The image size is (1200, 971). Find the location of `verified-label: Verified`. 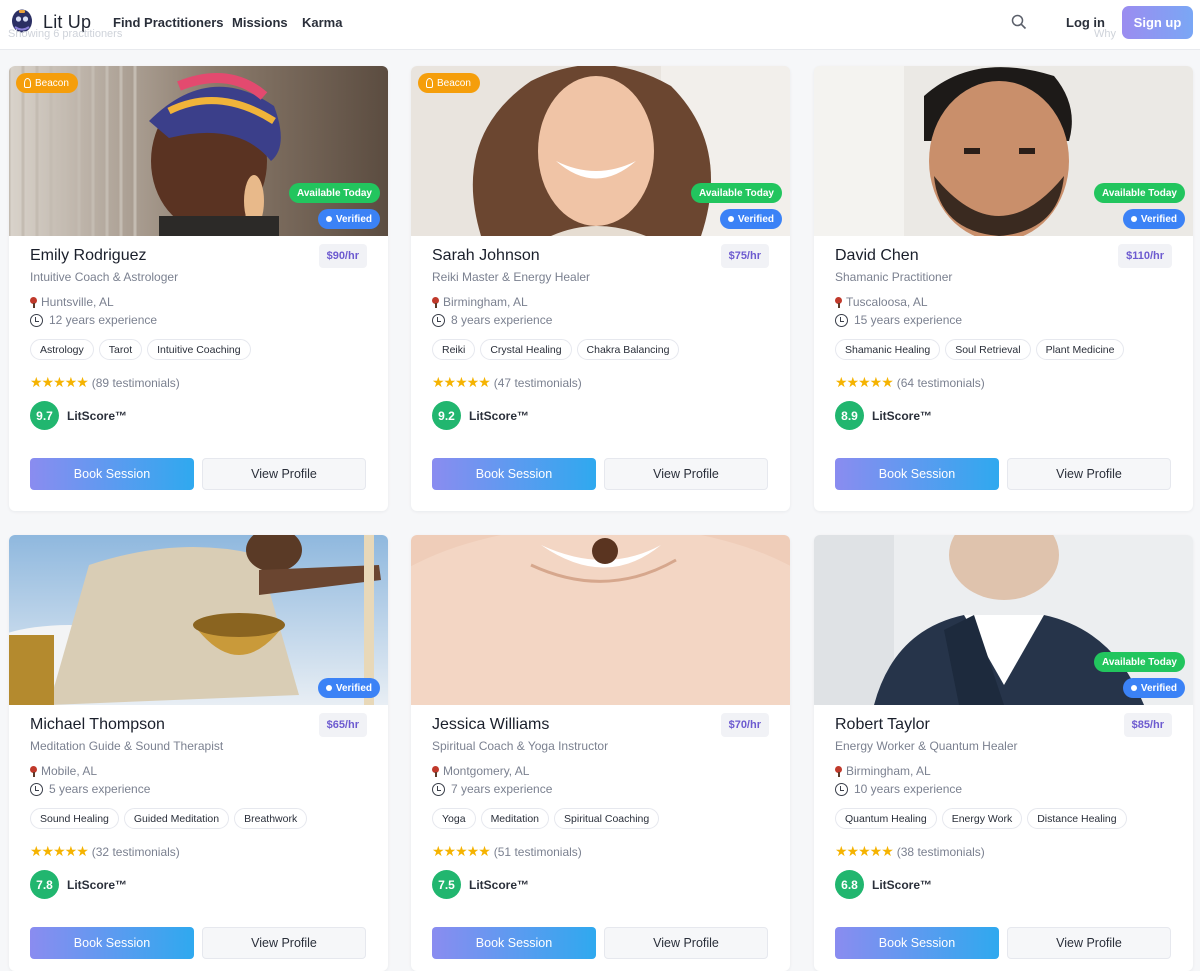

verified-label: Verified is located at coordinates (755, 219).